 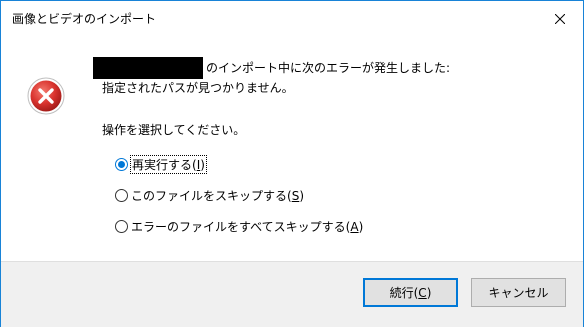 I want to click on error-icon, so click(x=46, y=96).